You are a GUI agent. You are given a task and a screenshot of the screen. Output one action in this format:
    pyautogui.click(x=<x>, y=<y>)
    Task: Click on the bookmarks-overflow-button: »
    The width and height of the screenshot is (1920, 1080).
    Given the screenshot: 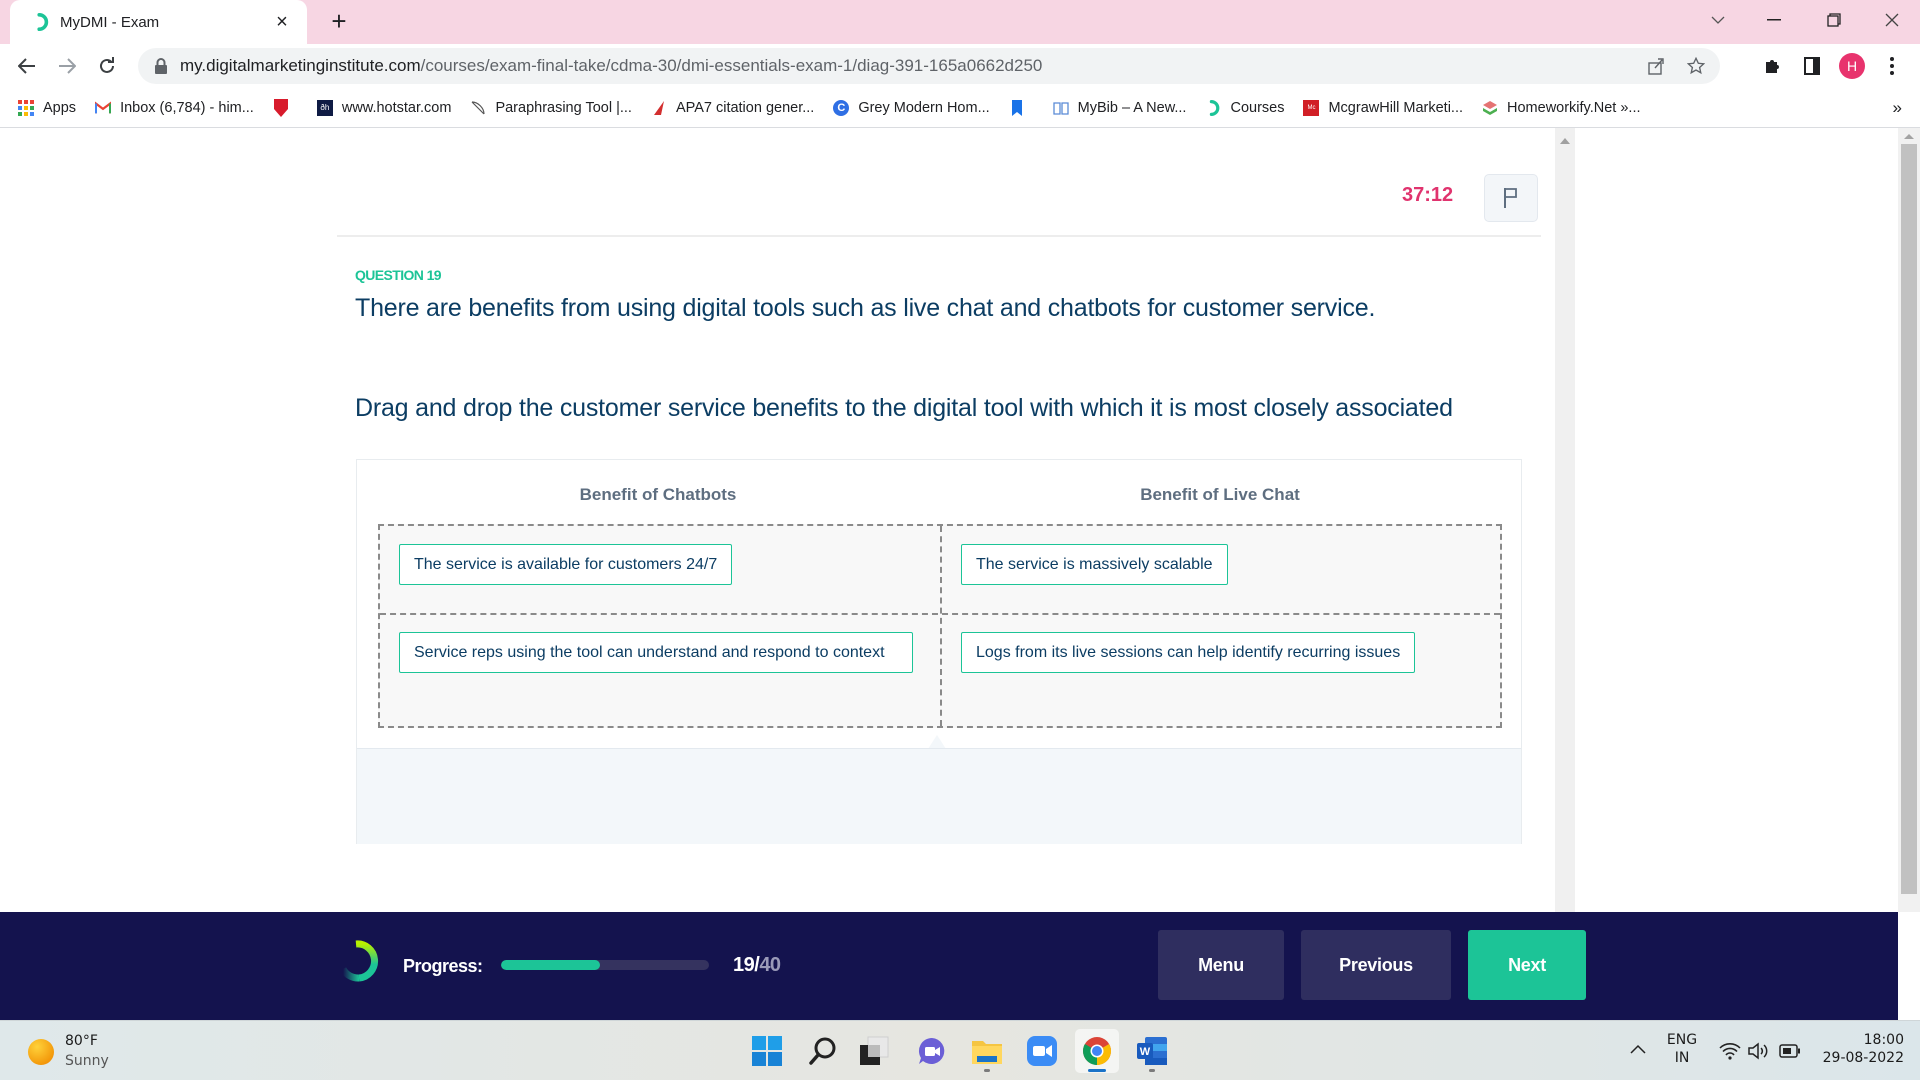 What is the action you would take?
    pyautogui.click(x=1897, y=108)
    